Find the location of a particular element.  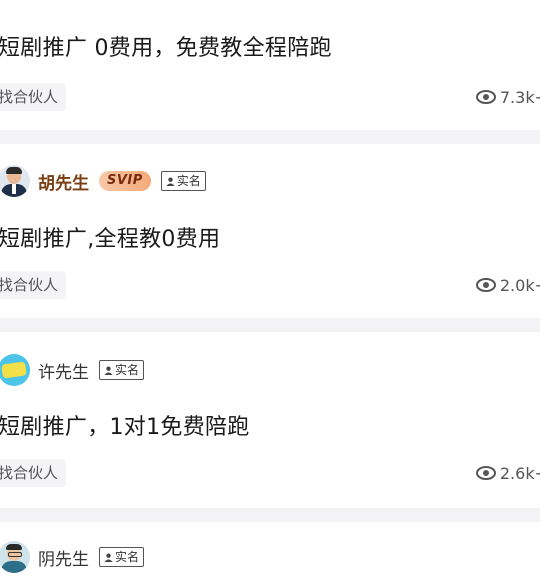

author-name: 许先生 is located at coordinates (63, 370).